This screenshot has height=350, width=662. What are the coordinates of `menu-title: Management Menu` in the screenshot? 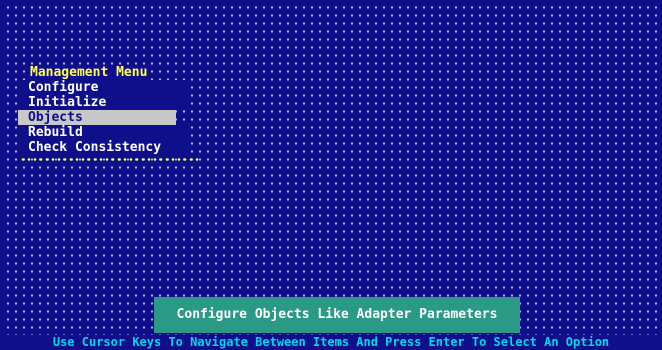 It's located at (89, 72).